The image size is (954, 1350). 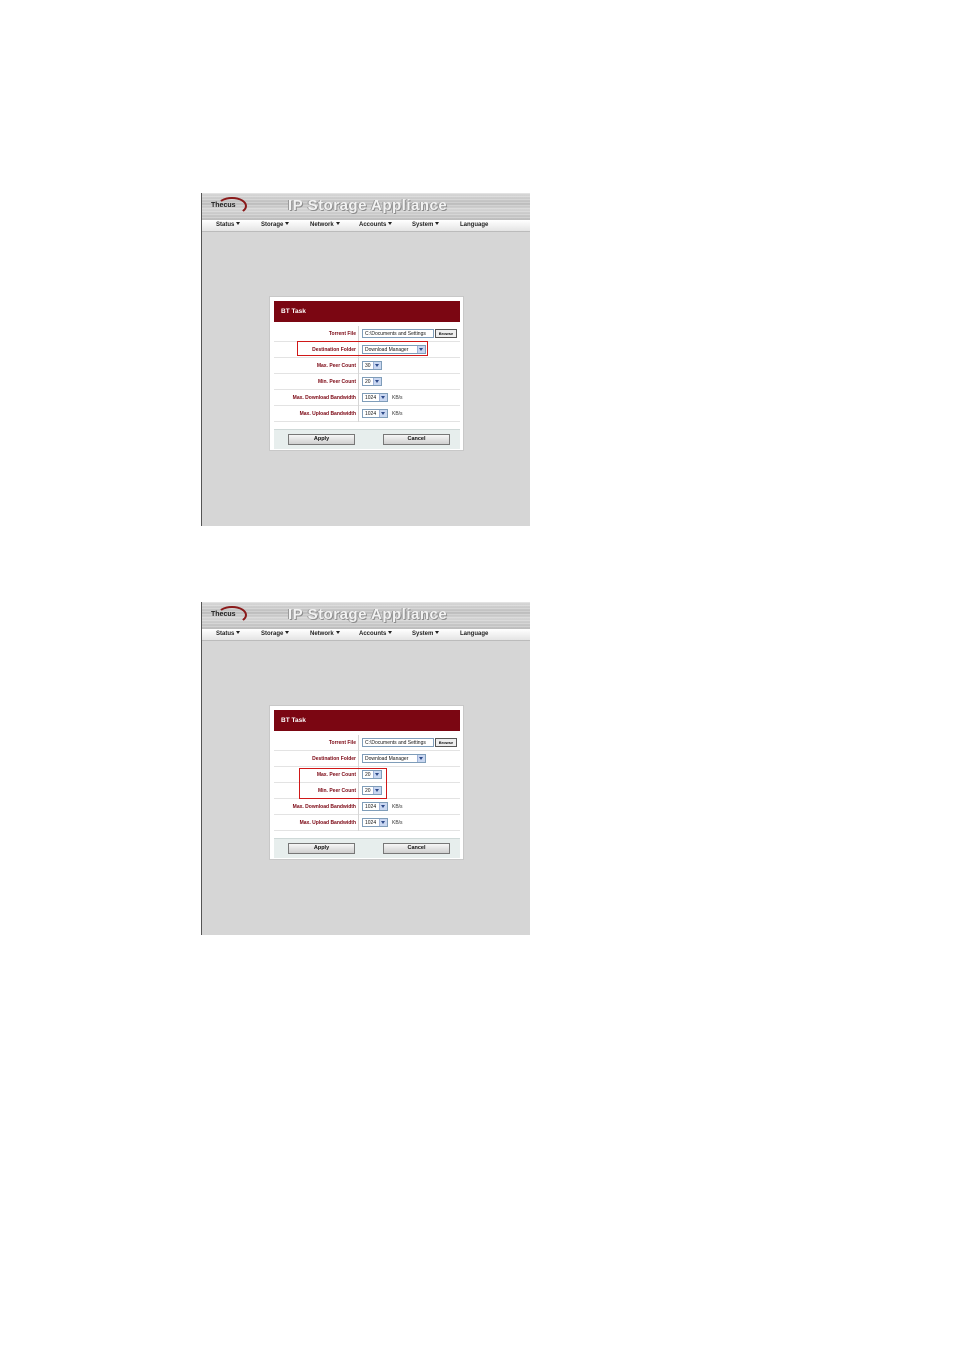 What do you see at coordinates (336, 366) in the screenshot?
I see `max-peer-count-label: Max. Peer Count` at bounding box center [336, 366].